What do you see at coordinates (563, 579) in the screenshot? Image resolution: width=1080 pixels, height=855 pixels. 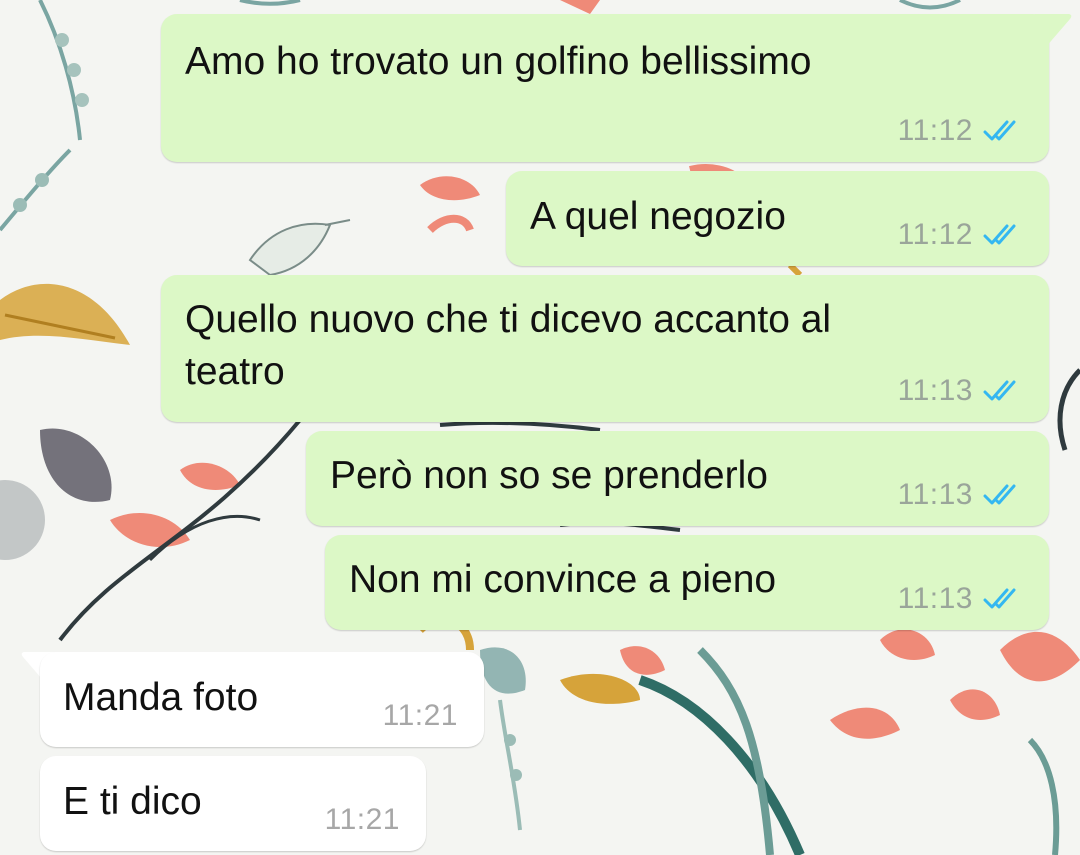 I see `message-text: Non mi convince a pieno` at bounding box center [563, 579].